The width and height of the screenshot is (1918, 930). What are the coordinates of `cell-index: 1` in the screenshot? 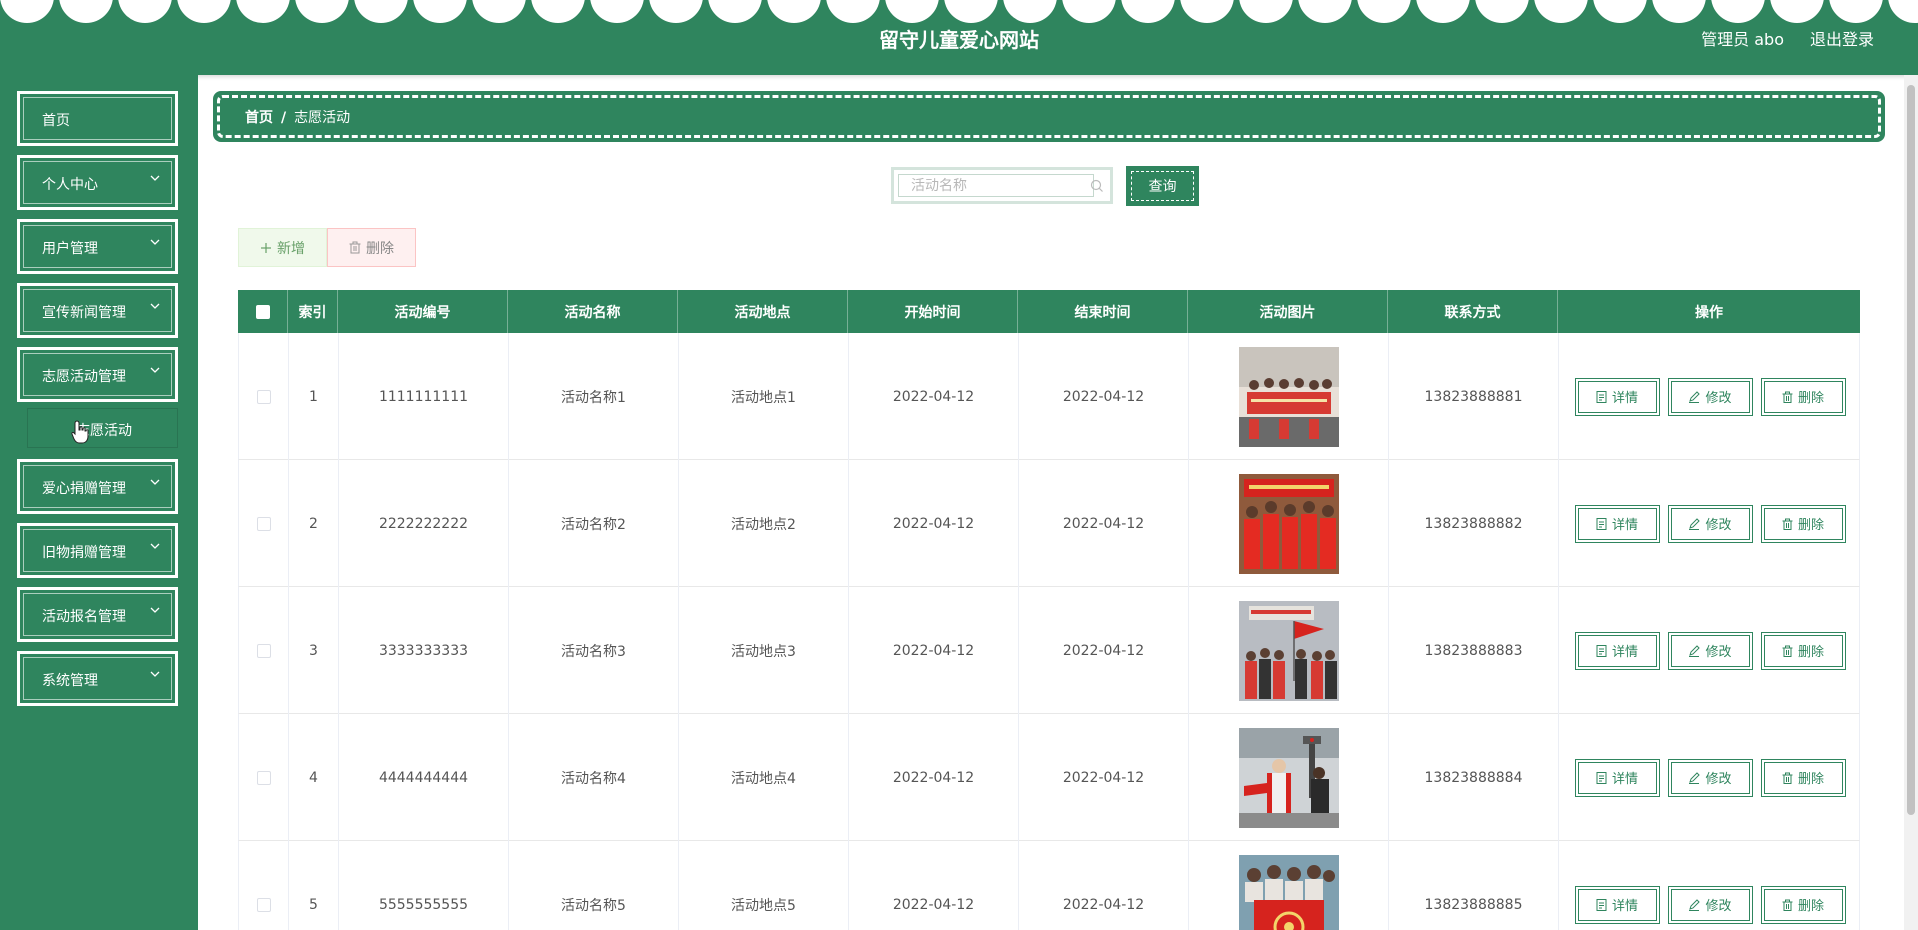 It's located at (314, 396).